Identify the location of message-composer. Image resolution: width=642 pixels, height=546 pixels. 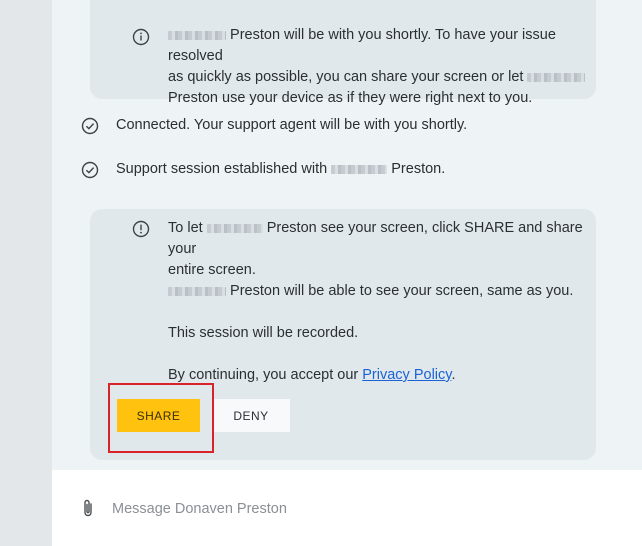
(347, 508).